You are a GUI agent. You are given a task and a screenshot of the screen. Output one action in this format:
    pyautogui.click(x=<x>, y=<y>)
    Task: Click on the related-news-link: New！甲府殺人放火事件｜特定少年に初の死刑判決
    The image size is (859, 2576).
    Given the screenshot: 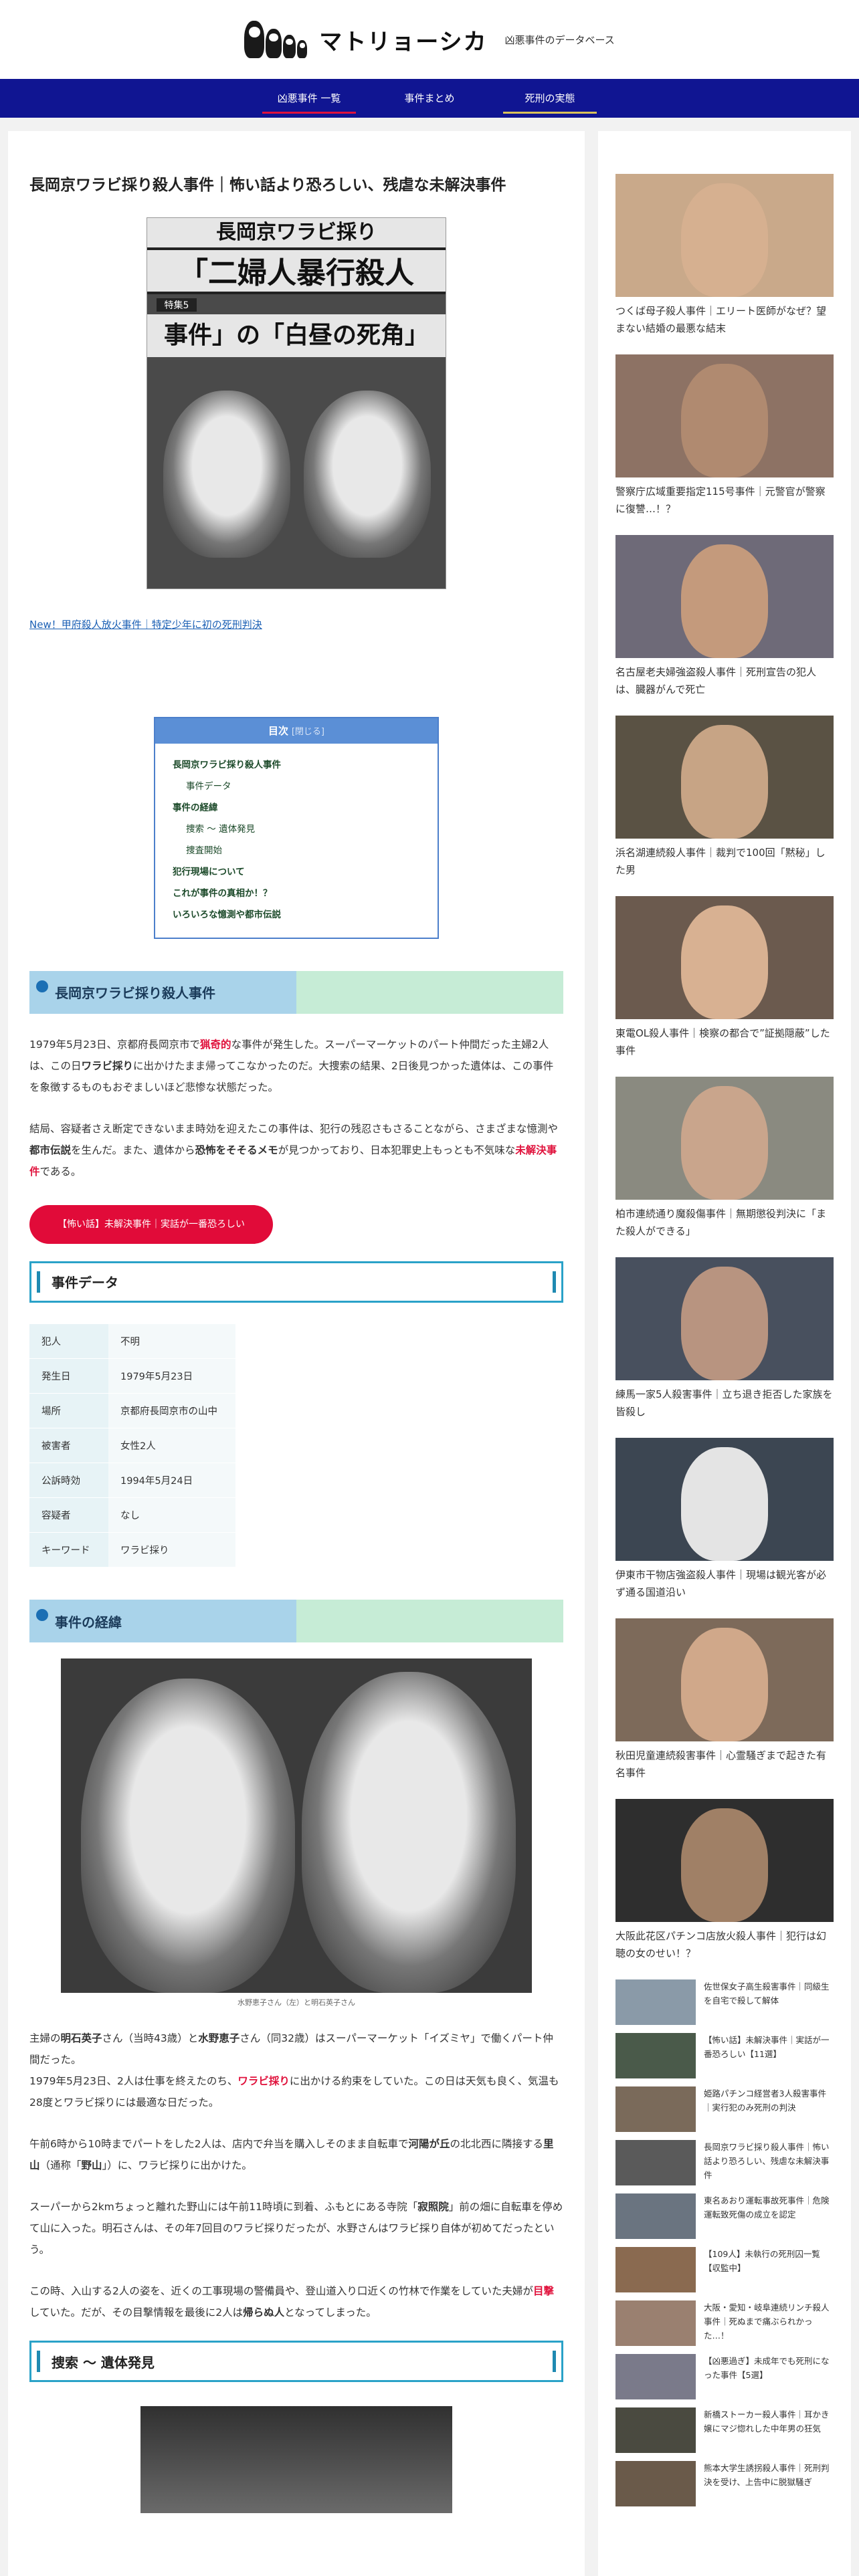 What is the action you would take?
    pyautogui.click(x=296, y=624)
    